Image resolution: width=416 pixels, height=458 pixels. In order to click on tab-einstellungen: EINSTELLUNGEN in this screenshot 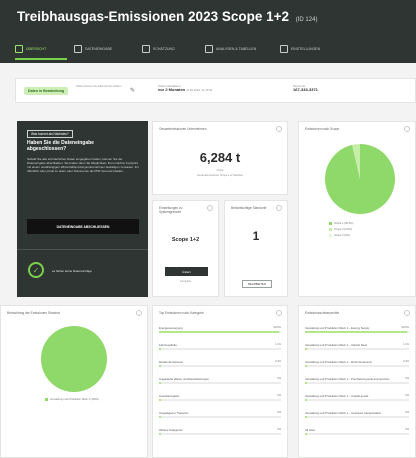, I will do `click(300, 49)`.